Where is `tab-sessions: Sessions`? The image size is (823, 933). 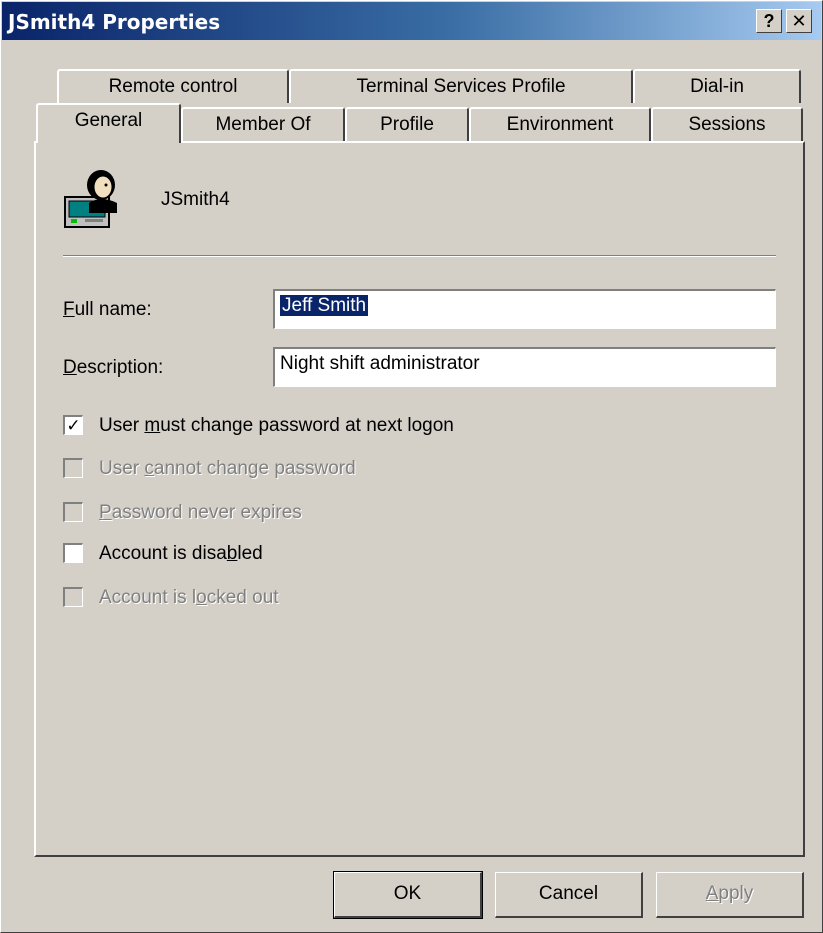
tab-sessions: Sessions is located at coordinates (727, 124).